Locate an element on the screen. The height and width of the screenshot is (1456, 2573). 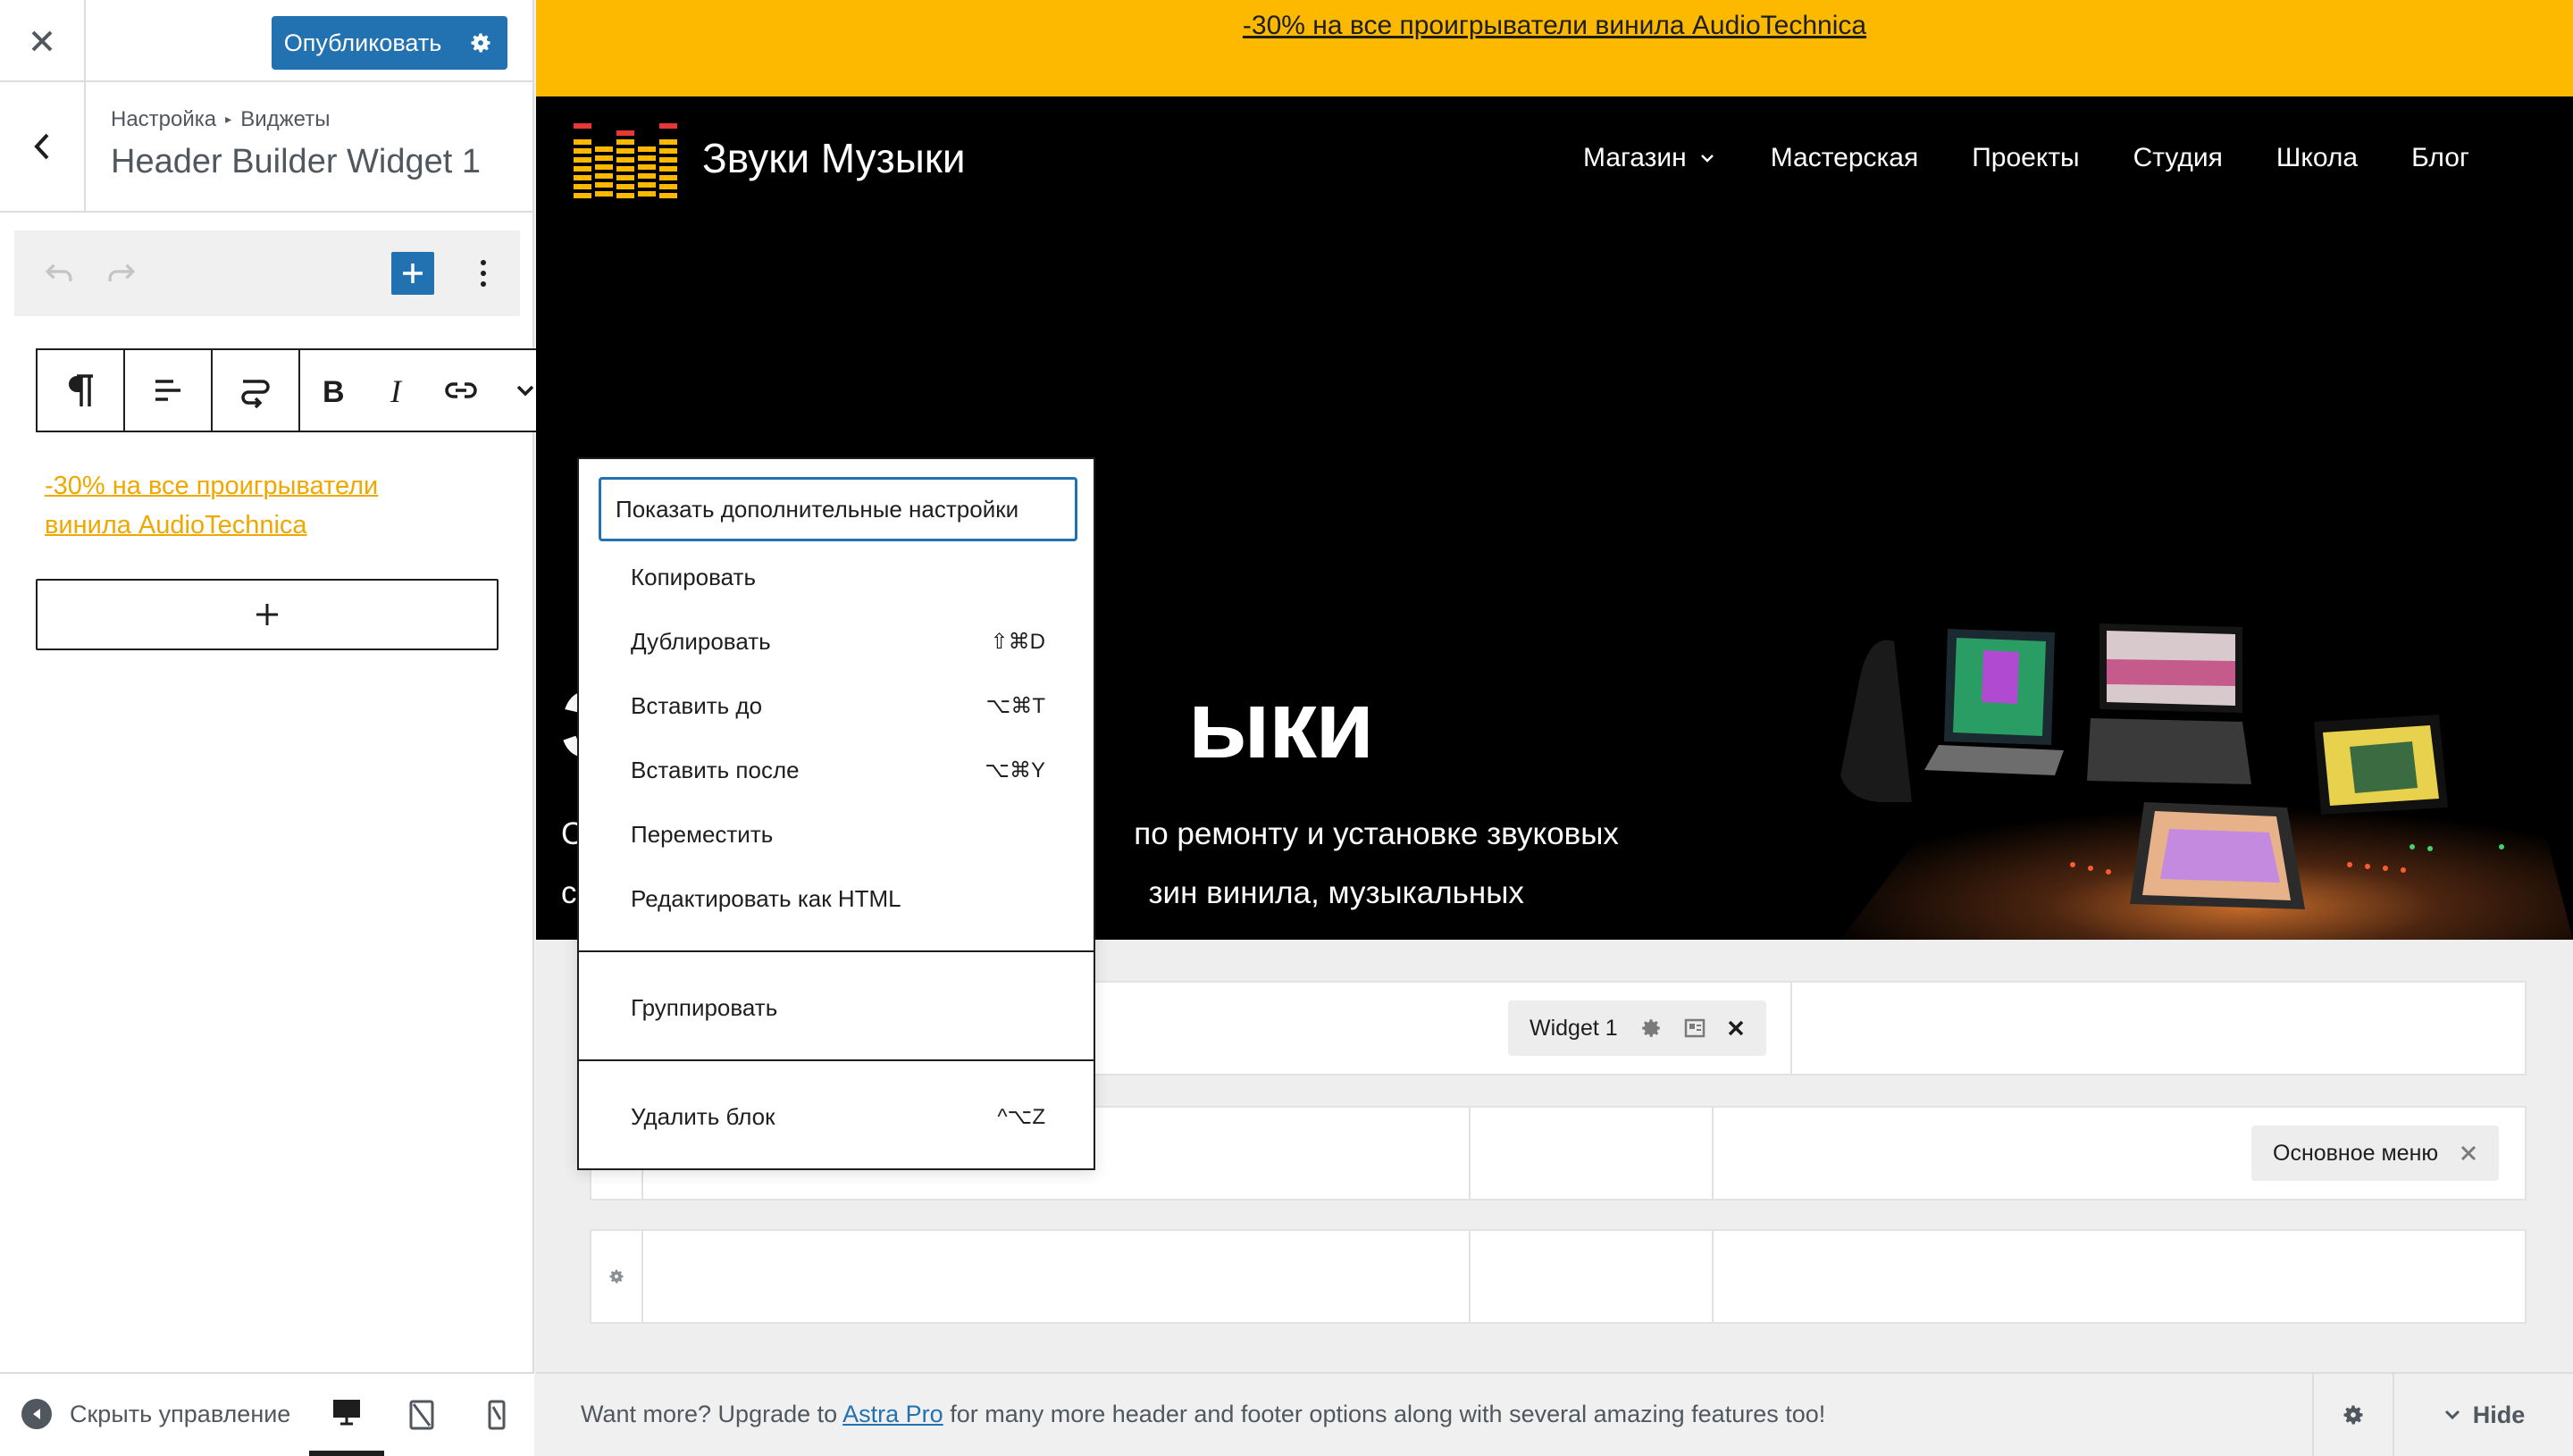
nav-item-shop: Магазин is located at coordinates (1650, 158).